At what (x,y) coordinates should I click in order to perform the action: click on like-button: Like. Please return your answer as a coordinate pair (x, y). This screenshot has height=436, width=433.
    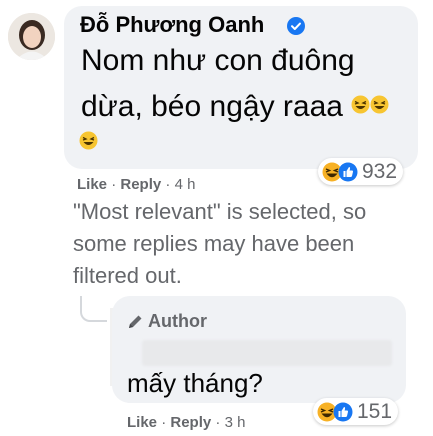
    Looking at the image, I should click on (92, 184).